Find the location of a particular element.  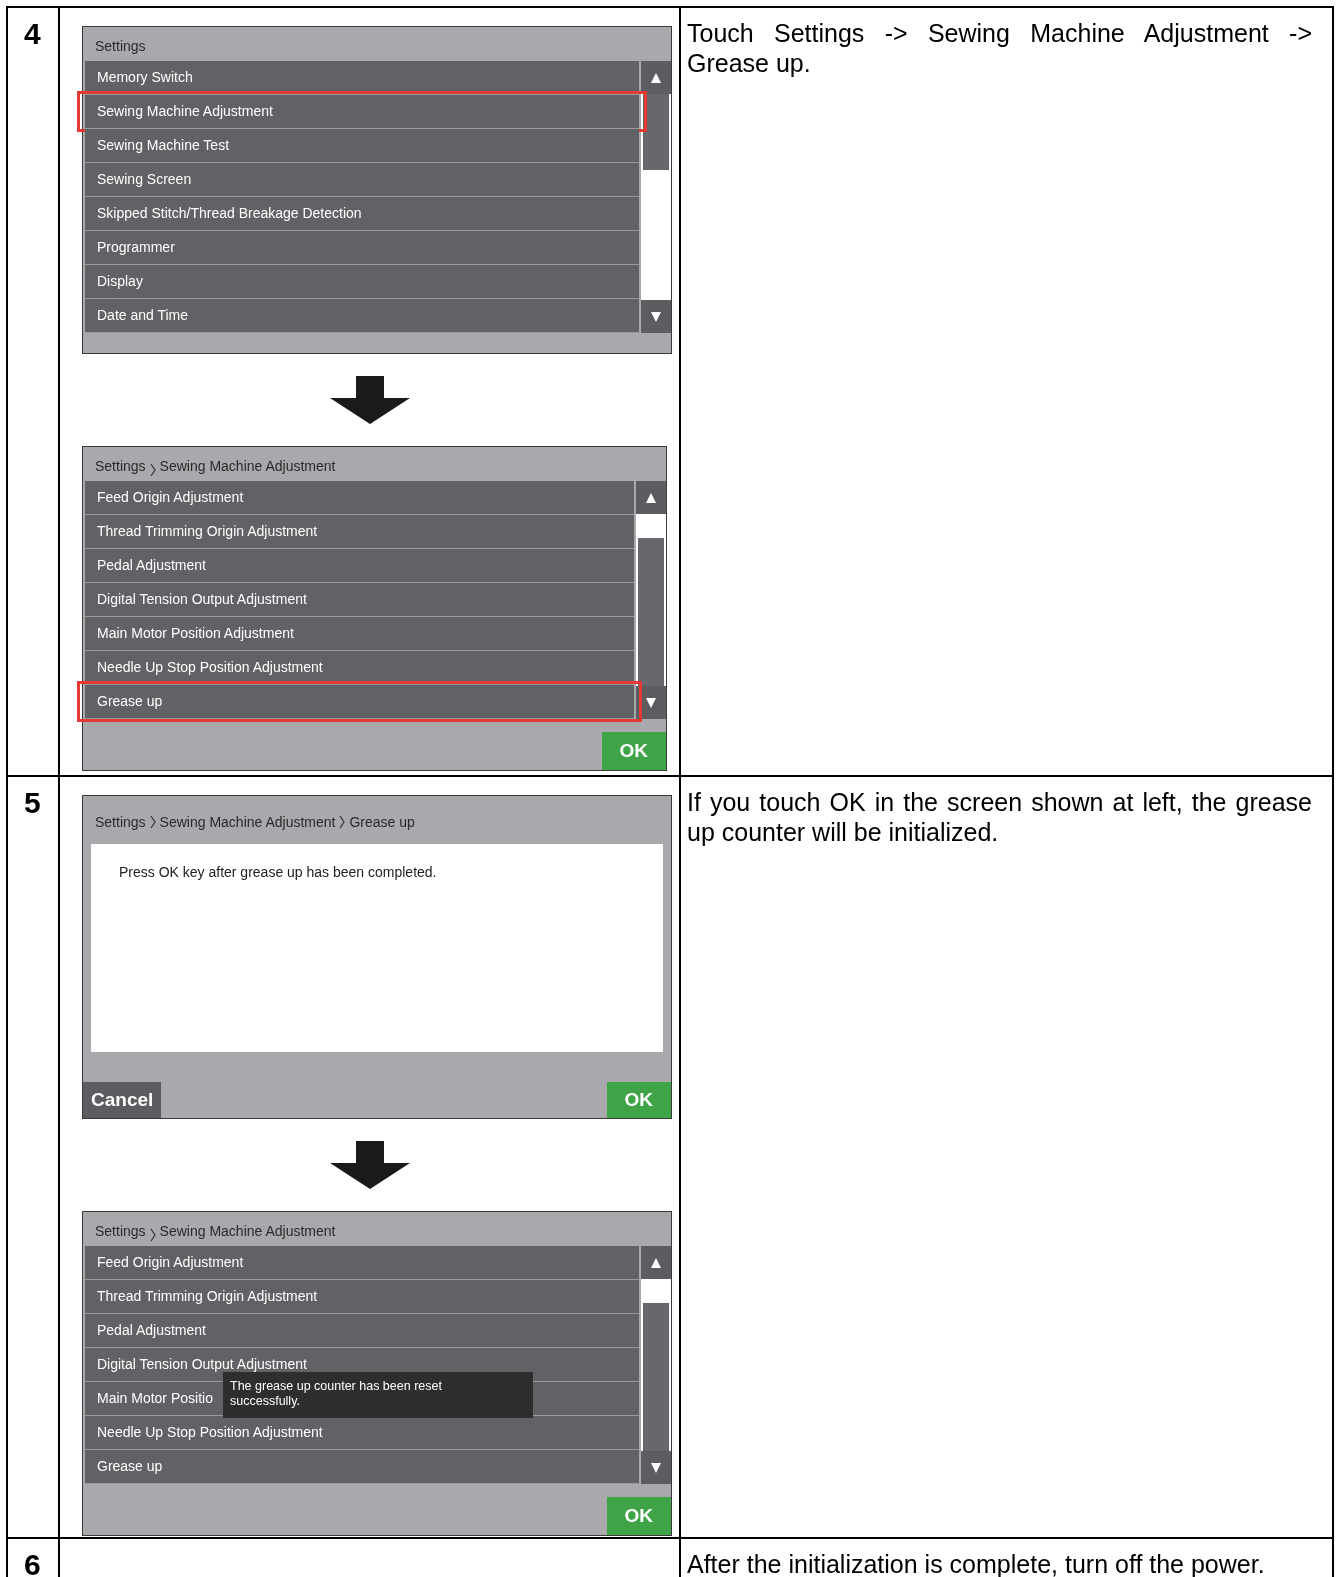

step-number: 4 is located at coordinates (32, 33).